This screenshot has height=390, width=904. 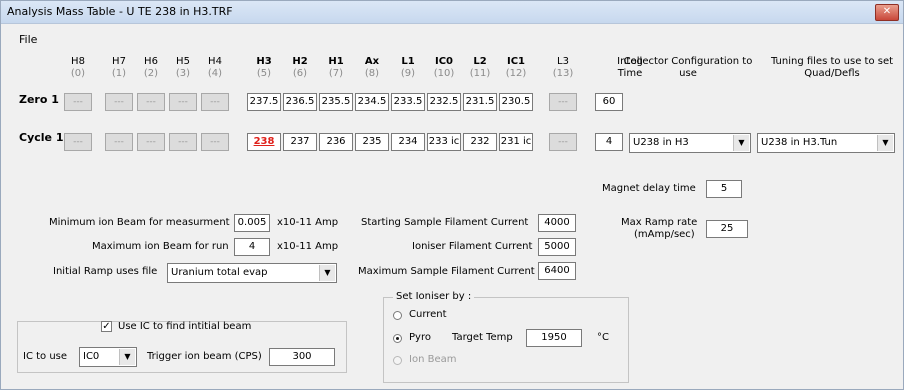 What do you see at coordinates (799, 142) in the screenshot?
I see `tuning-file-value: U238 in H3.Tun` at bounding box center [799, 142].